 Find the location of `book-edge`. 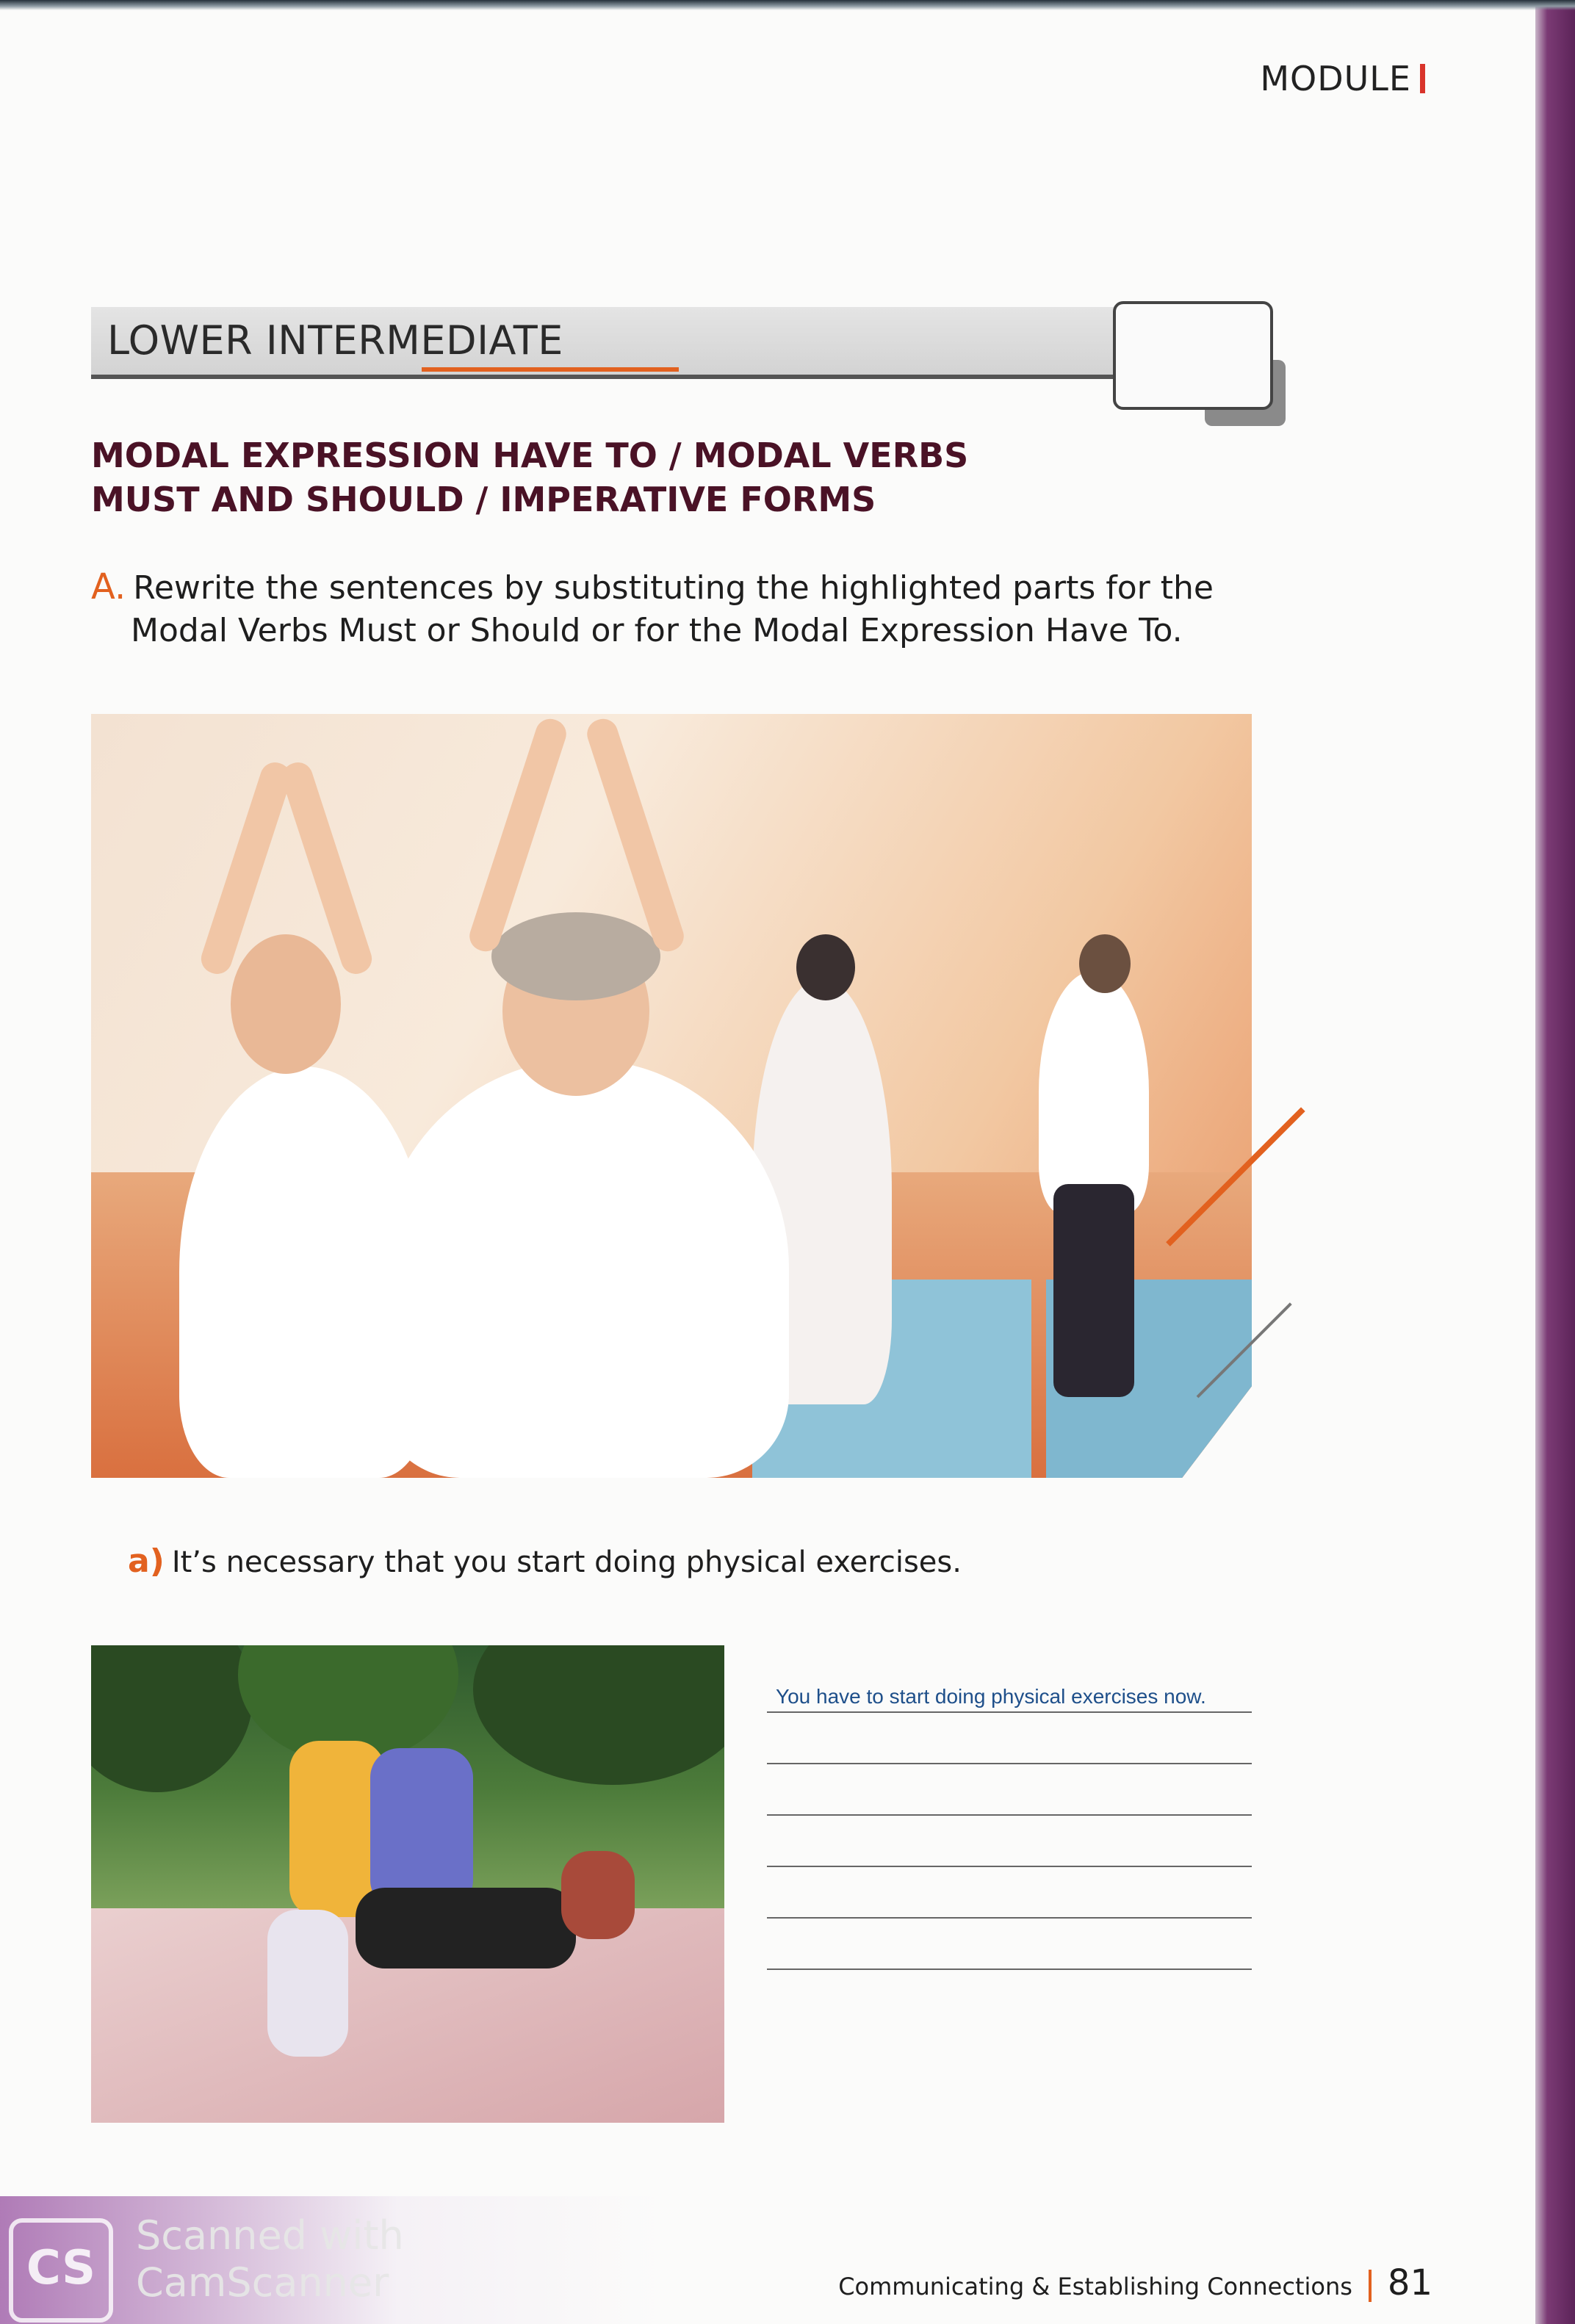

book-edge is located at coordinates (1555, 1162).